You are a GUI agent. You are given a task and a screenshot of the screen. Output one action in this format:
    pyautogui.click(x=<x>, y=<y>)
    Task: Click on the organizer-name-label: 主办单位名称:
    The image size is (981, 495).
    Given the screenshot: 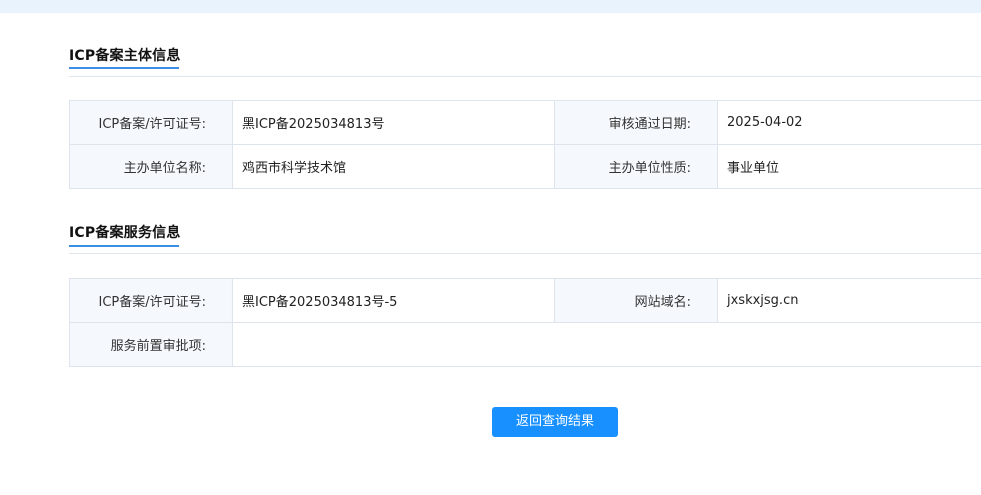 What is the action you would take?
    pyautogui.click(x=151, y=166)
    